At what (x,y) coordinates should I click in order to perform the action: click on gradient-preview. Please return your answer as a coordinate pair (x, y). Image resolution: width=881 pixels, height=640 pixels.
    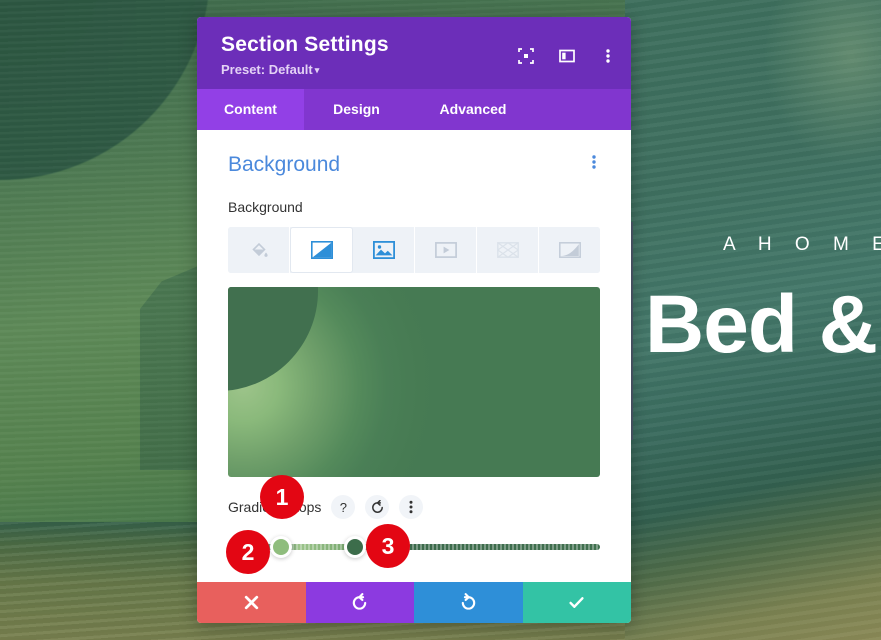
    Looking at the image, I should click on (414, 382).